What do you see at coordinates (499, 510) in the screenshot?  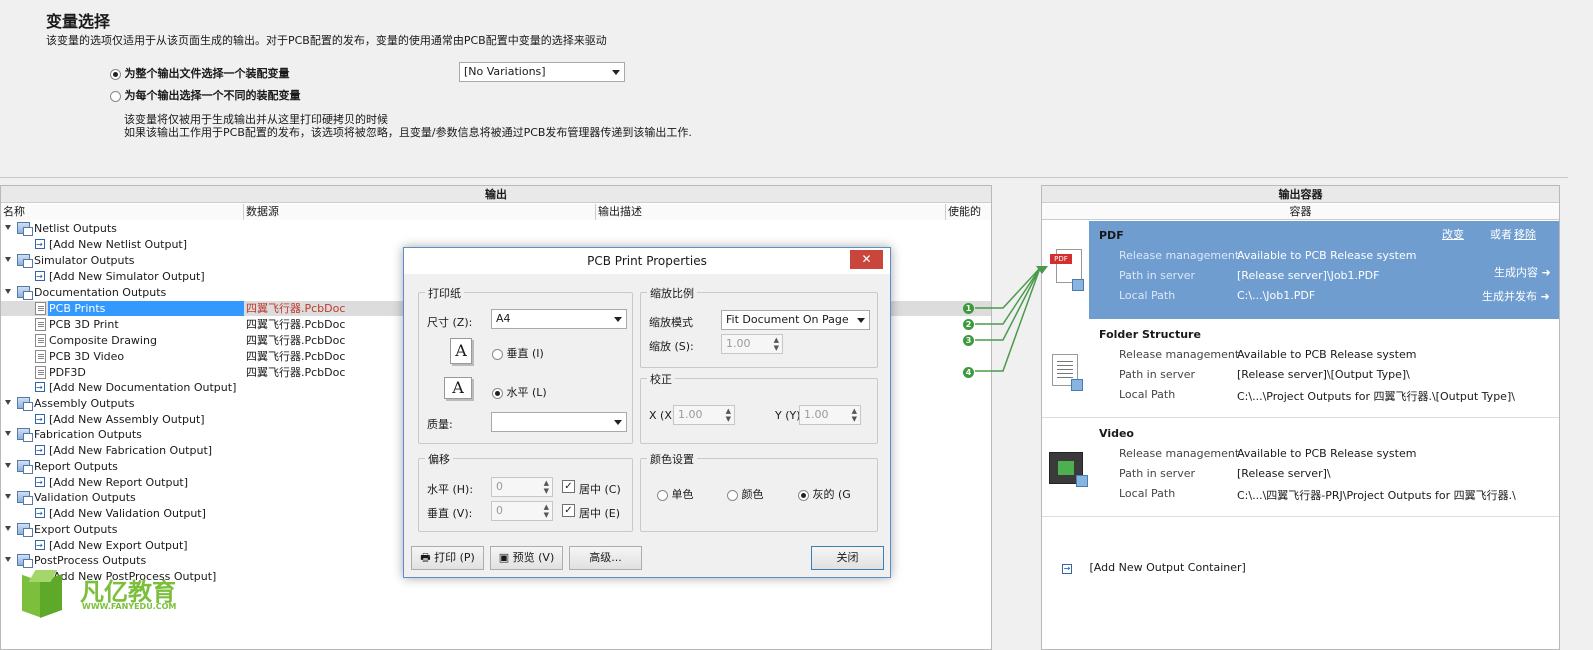 I see `offset-v-value: 0` at bounding box center [499, 510].